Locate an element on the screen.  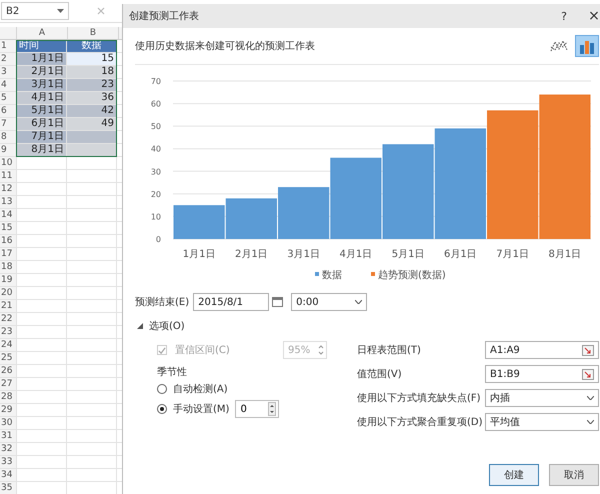
row-number: 12 is located at coordinates (8, 189).